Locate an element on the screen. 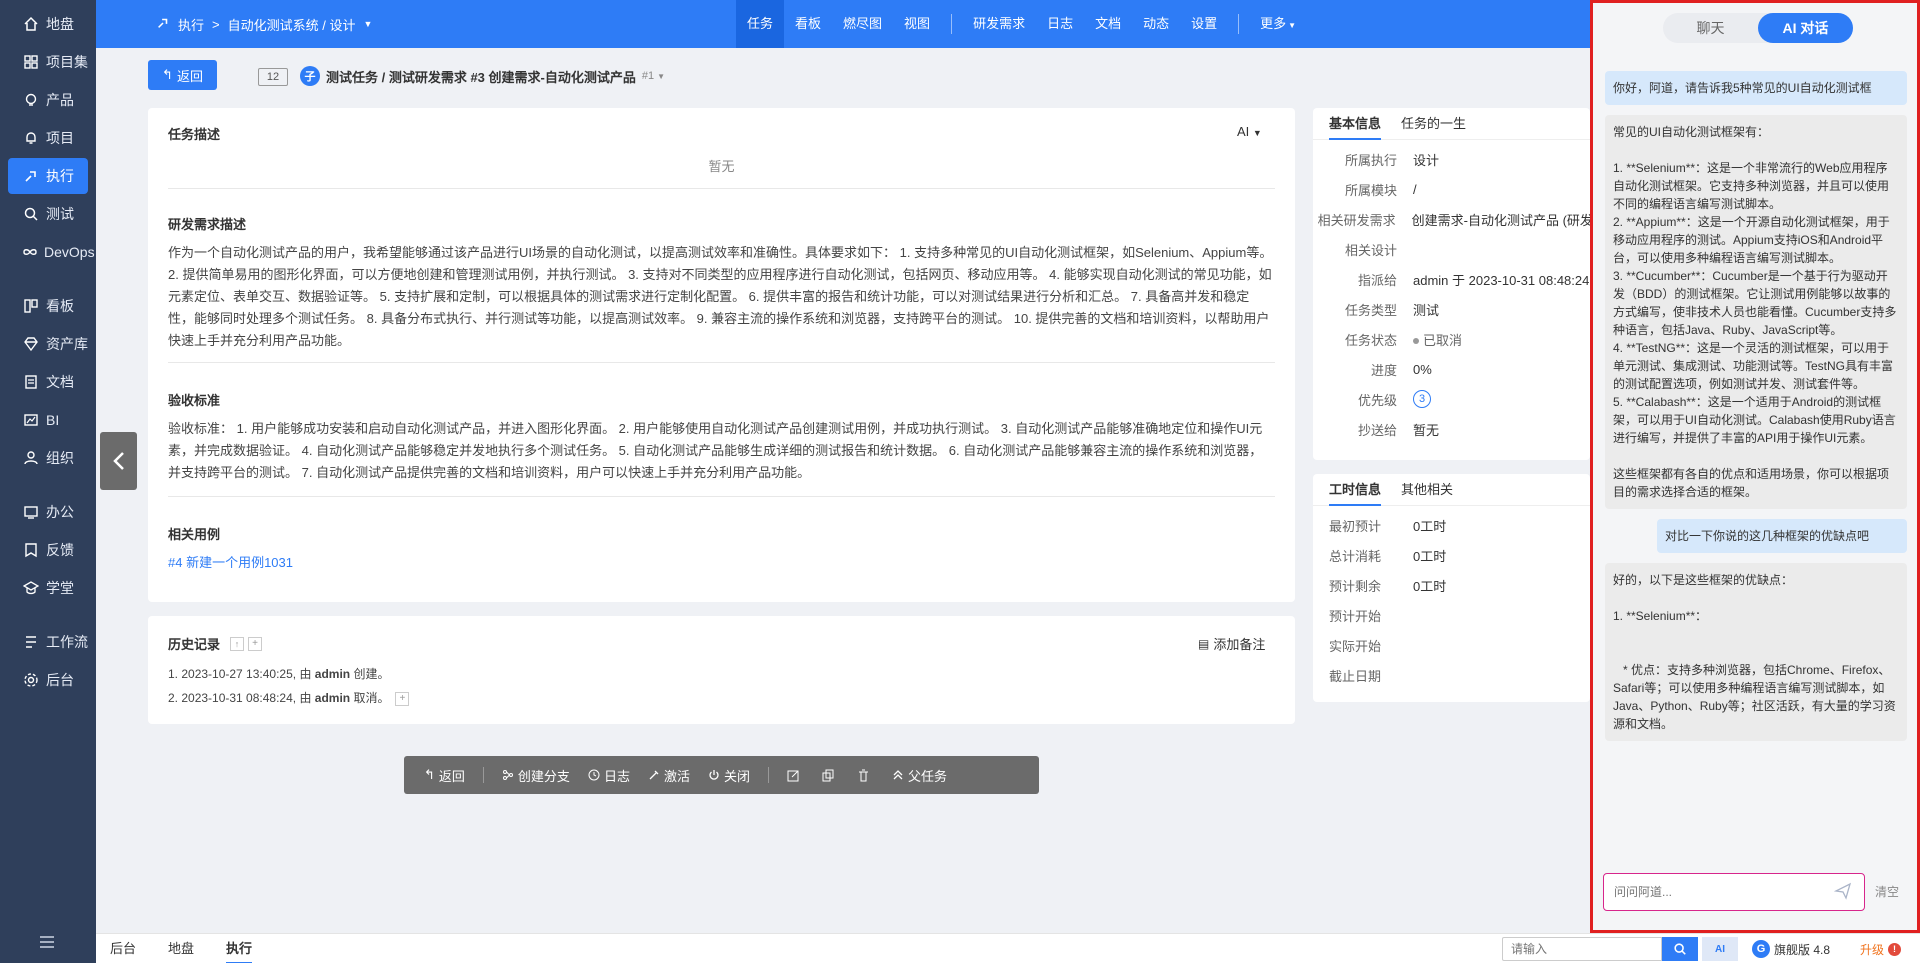  sidebar-item-workflow: 工作流 is located at coordinates (48, 642).